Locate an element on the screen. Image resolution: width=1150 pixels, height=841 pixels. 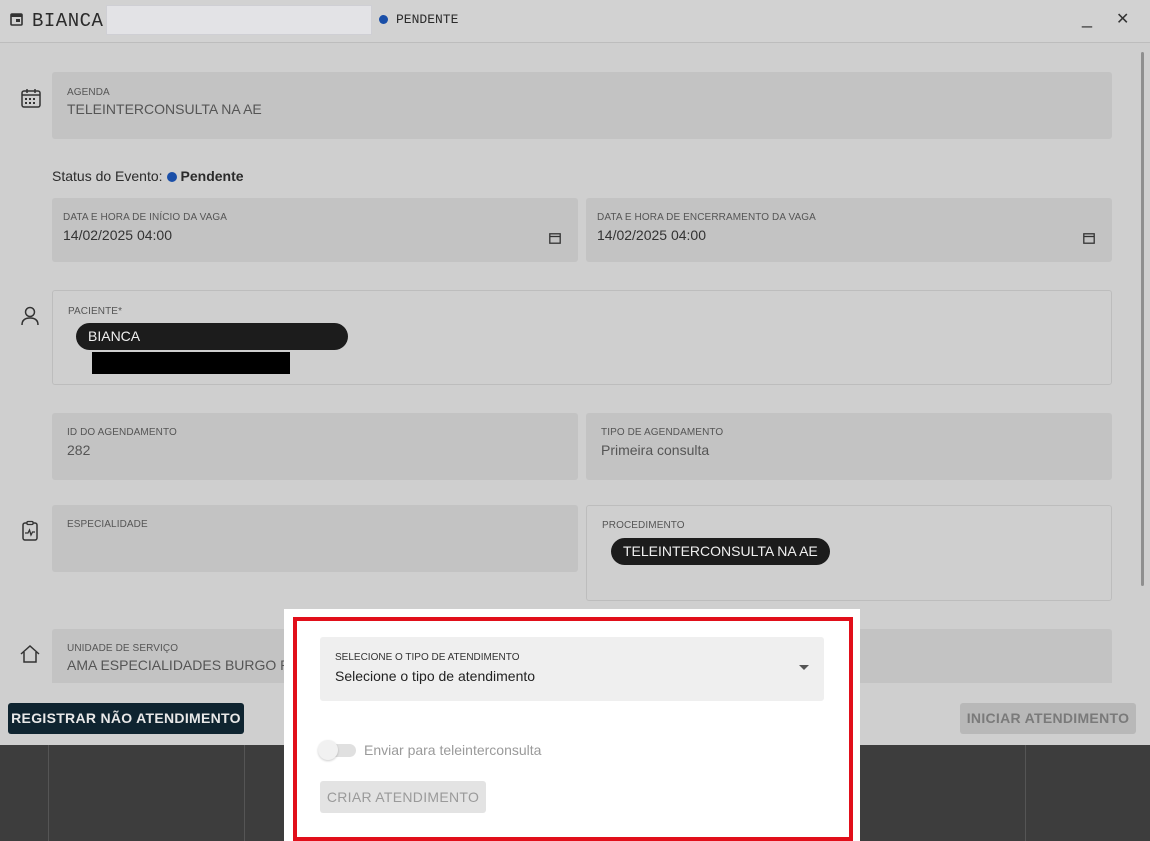
calendar-icon is located at coordinates (31, 98).